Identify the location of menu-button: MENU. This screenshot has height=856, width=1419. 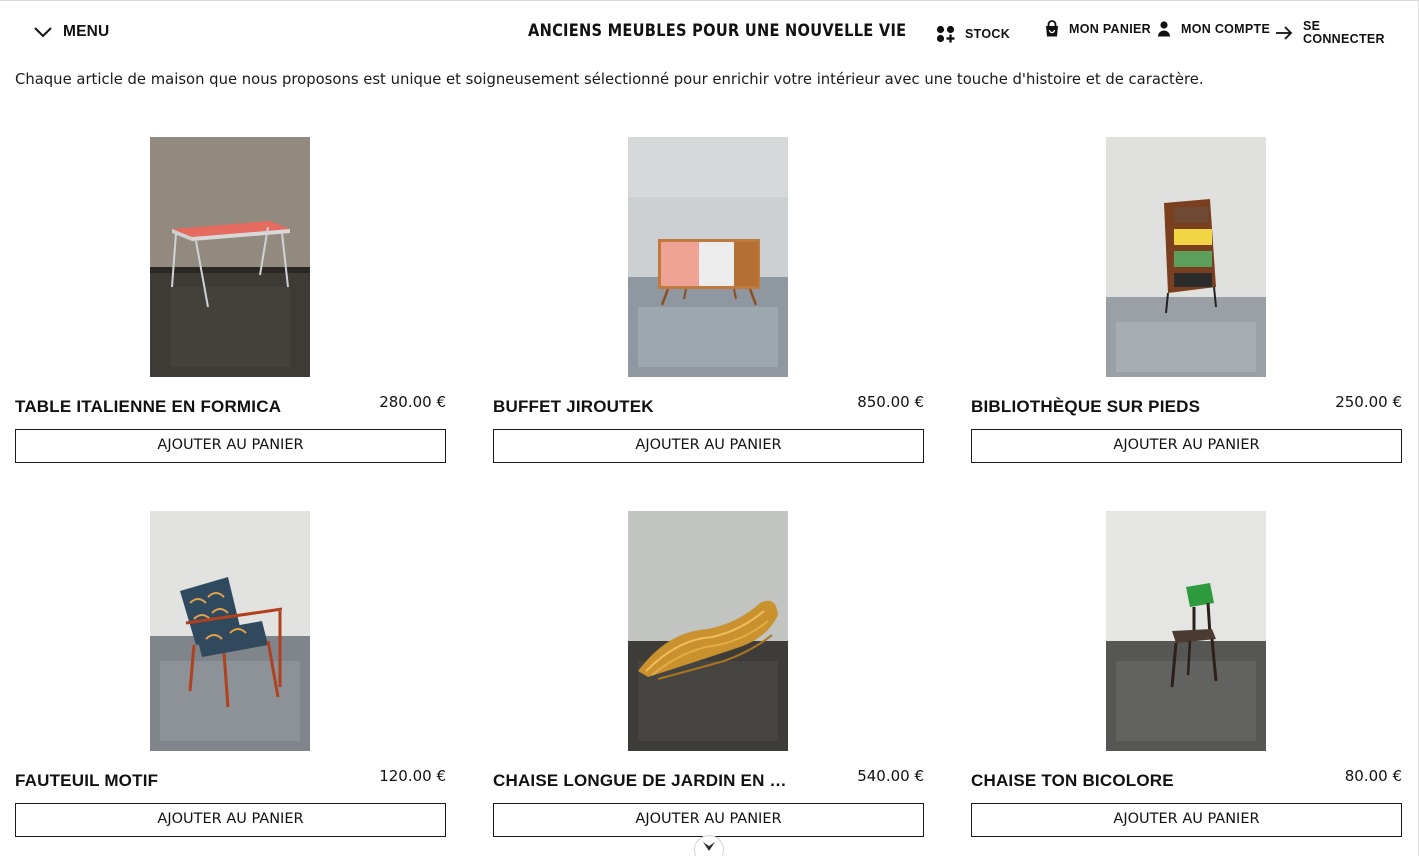
(71, 32).